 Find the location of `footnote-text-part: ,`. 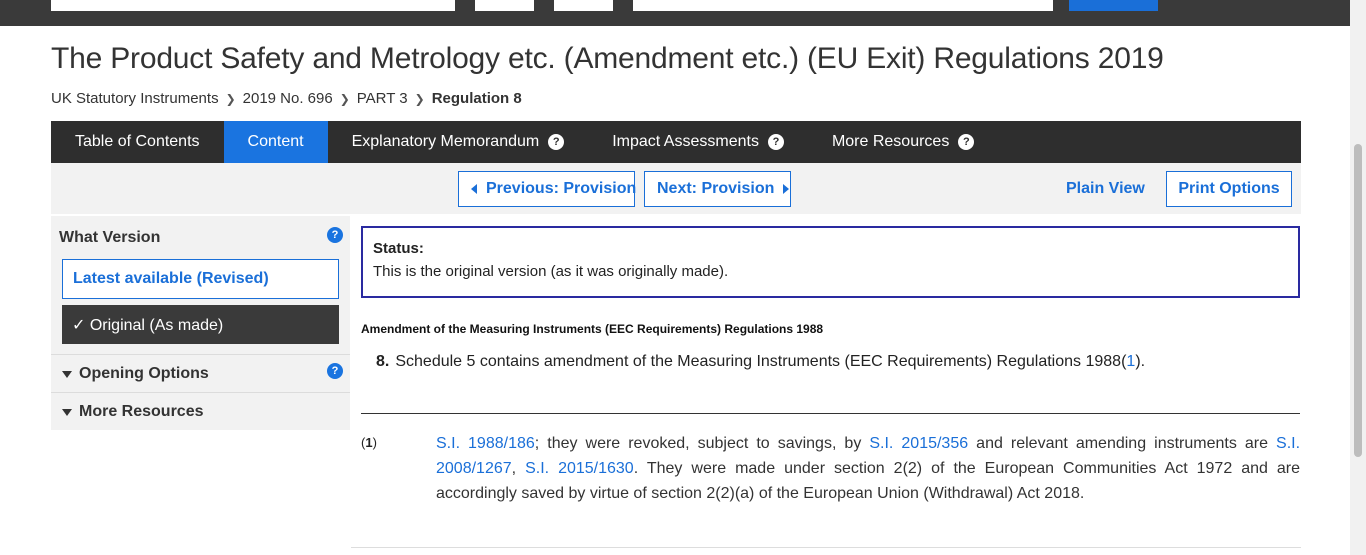

footnote-text-part: , is located at coordinates (518, 468).